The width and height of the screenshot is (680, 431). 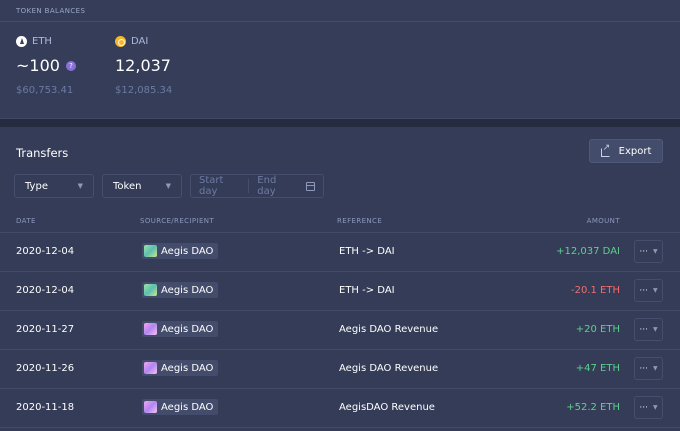 I want to click on row-date: 2020-11-18, so click(x=45, y=407).